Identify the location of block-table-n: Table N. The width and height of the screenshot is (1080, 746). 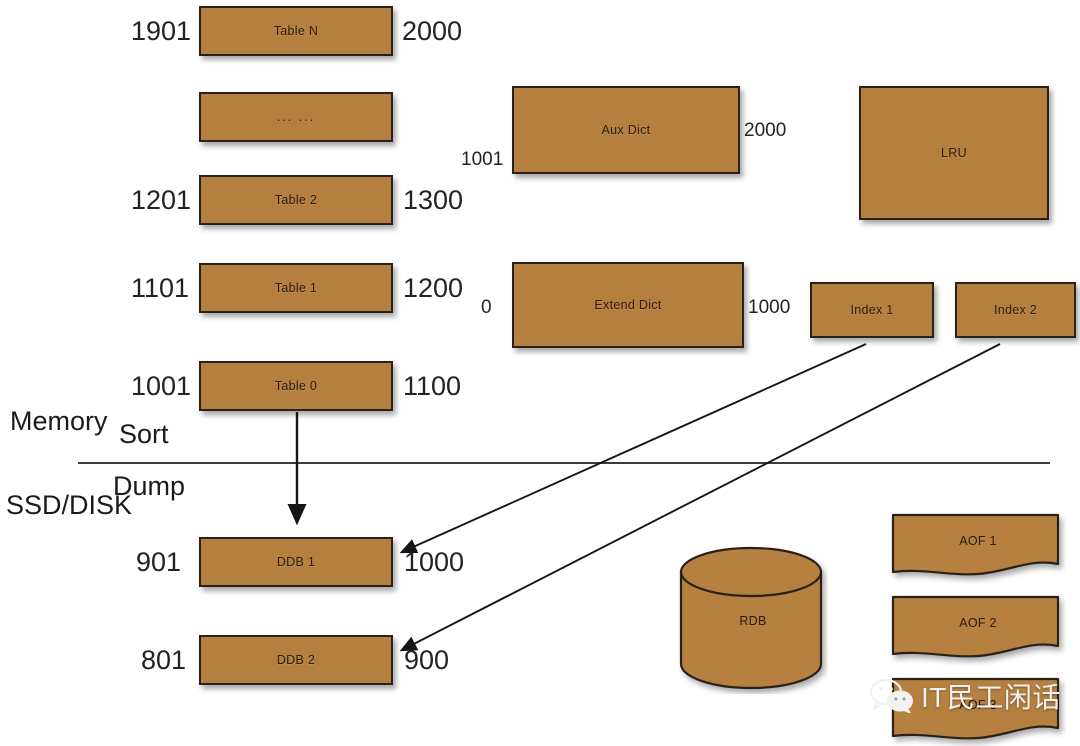
(296, 31).